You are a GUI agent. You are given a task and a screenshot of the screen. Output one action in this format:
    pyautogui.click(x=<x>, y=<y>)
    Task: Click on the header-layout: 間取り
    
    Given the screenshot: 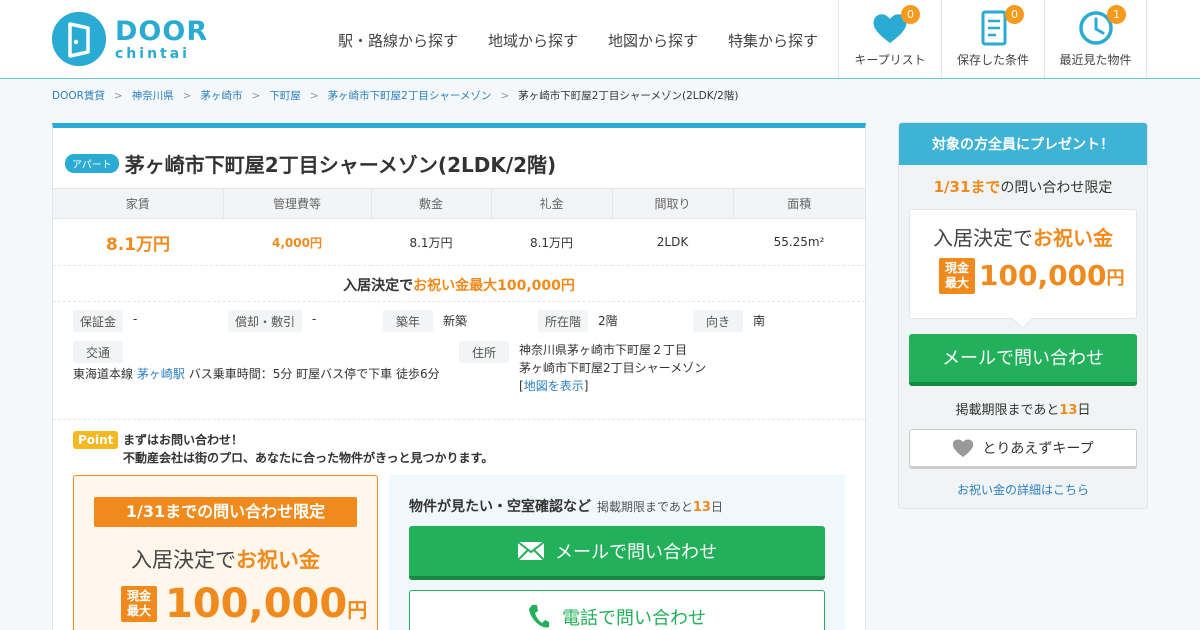 What is the action you would take?
    pyautogui.click(x=672, y=203)
    